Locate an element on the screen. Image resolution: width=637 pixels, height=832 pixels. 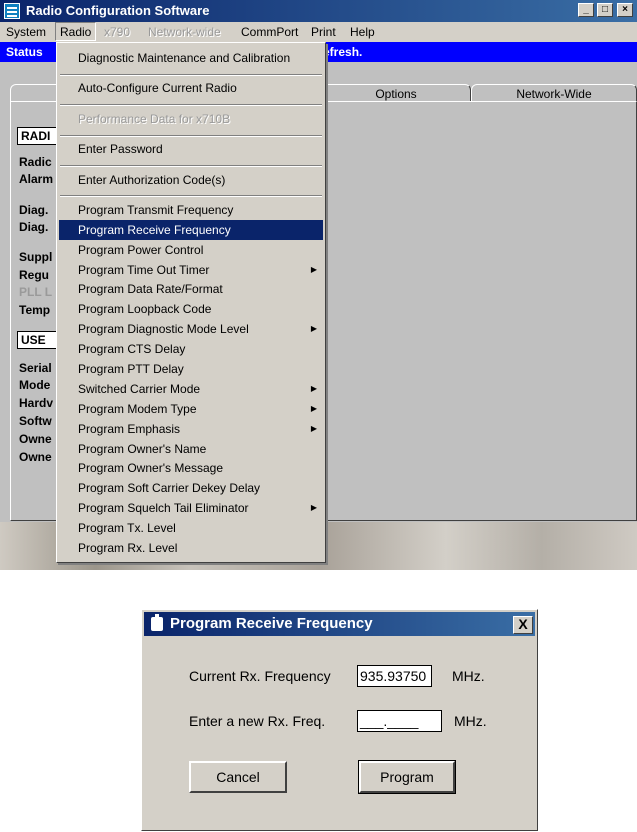
menu-item-program-emphasis: Program Emphasis ▶ is located at coordinates (191, 429).